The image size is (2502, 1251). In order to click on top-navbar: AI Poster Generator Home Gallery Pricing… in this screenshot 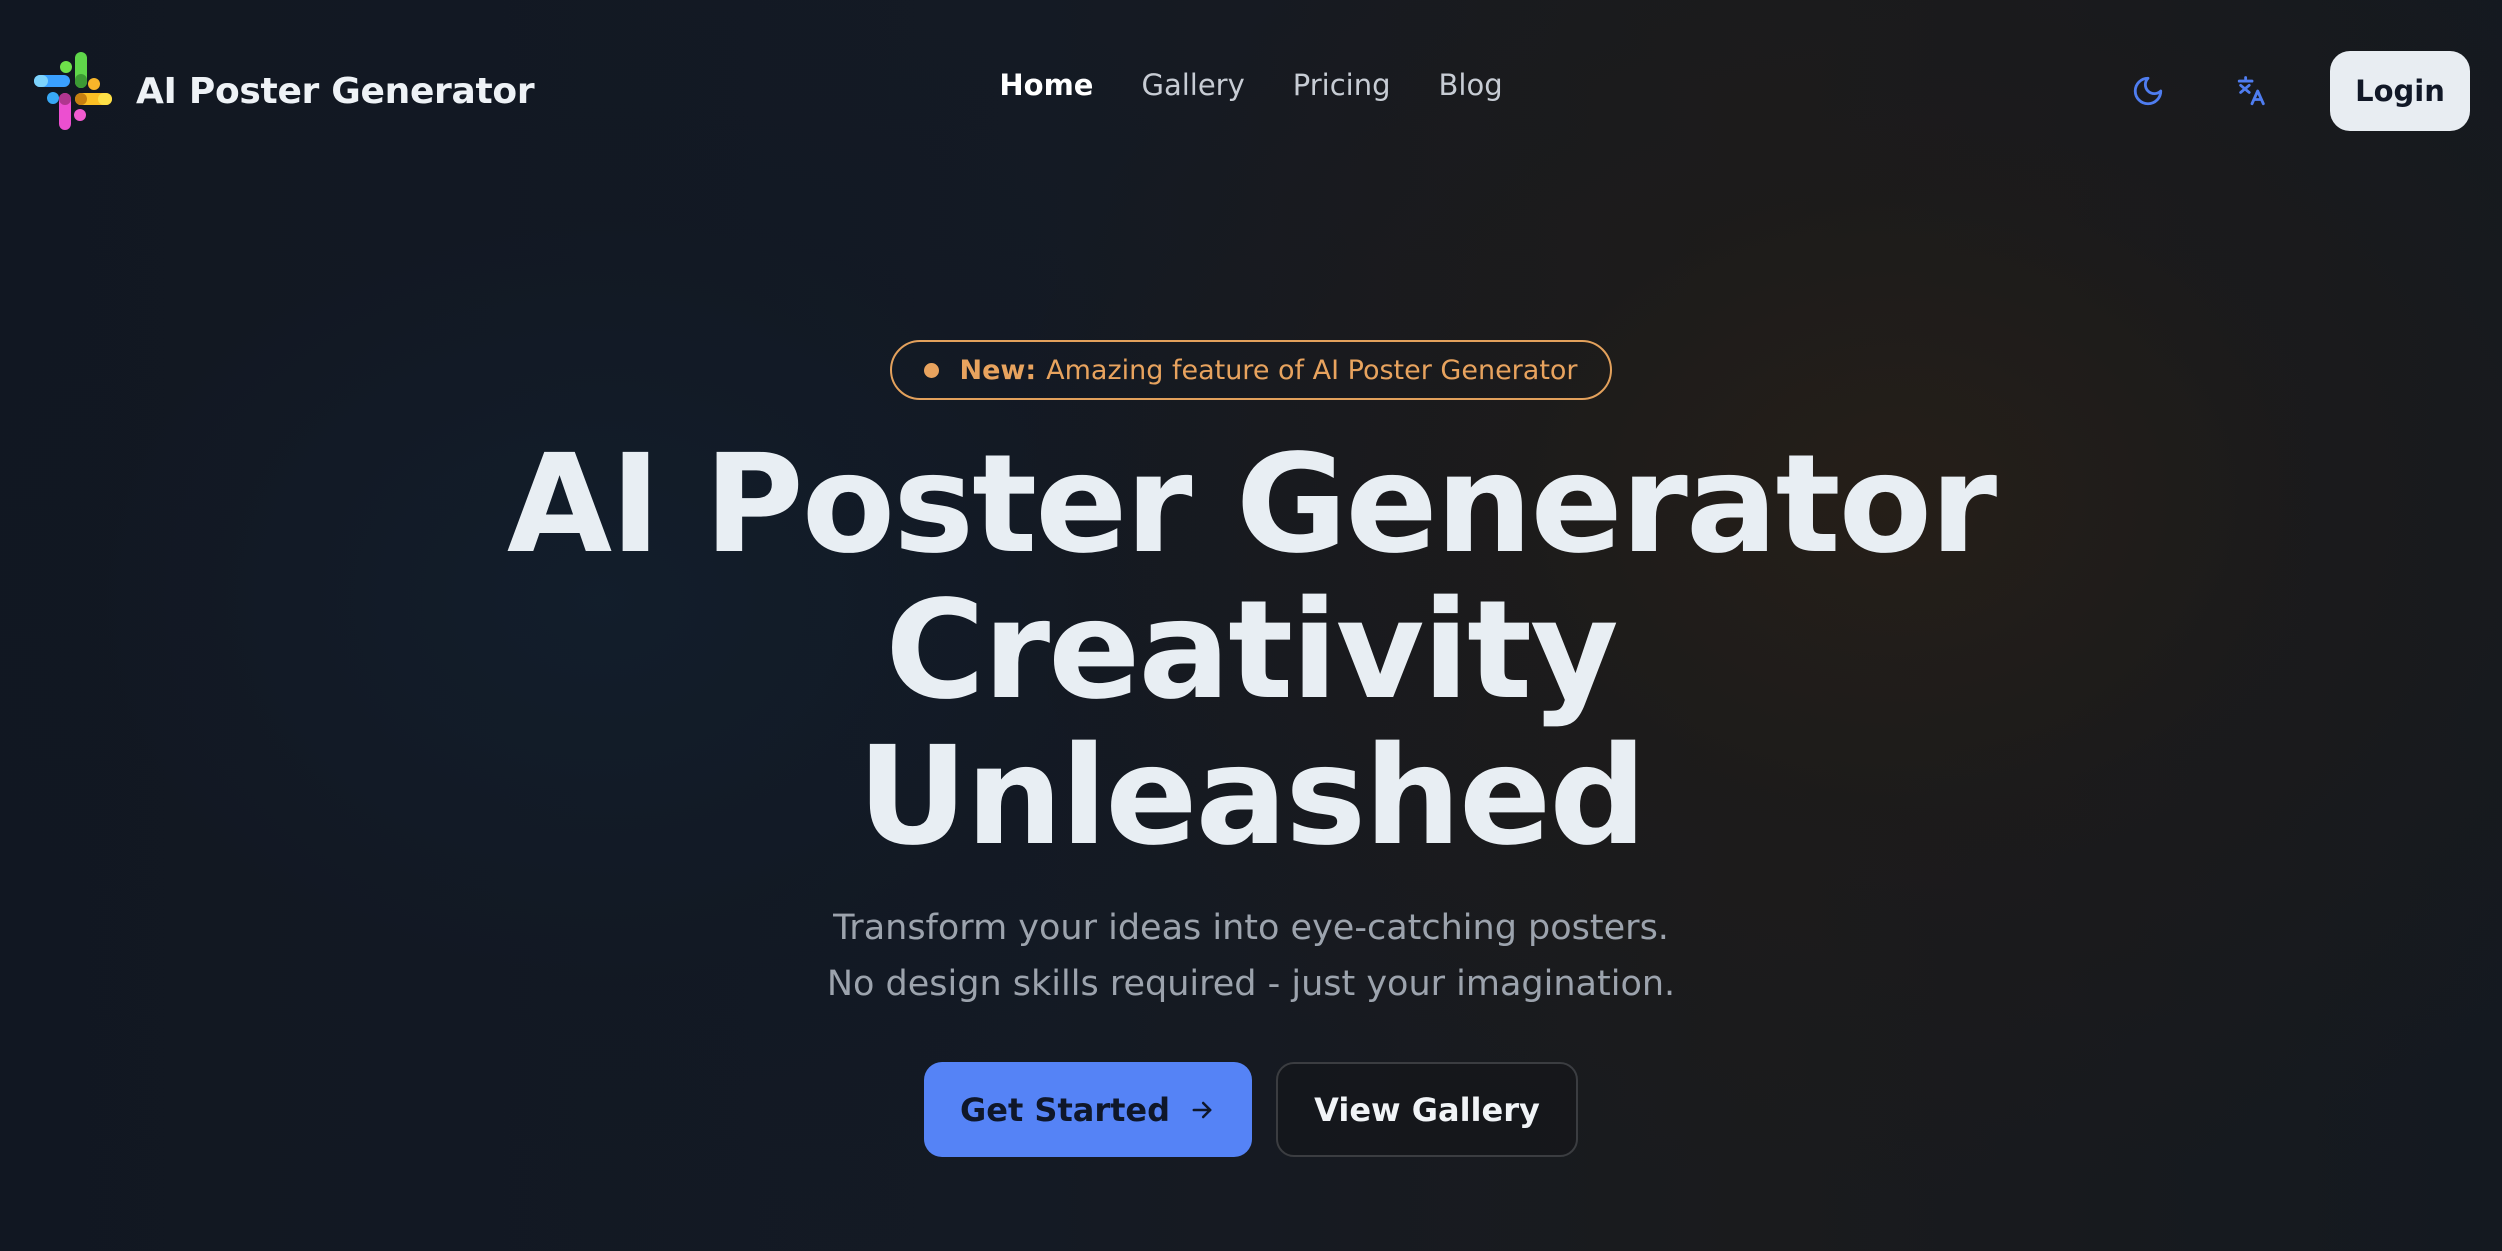, I will do `click(1251, 91)`.